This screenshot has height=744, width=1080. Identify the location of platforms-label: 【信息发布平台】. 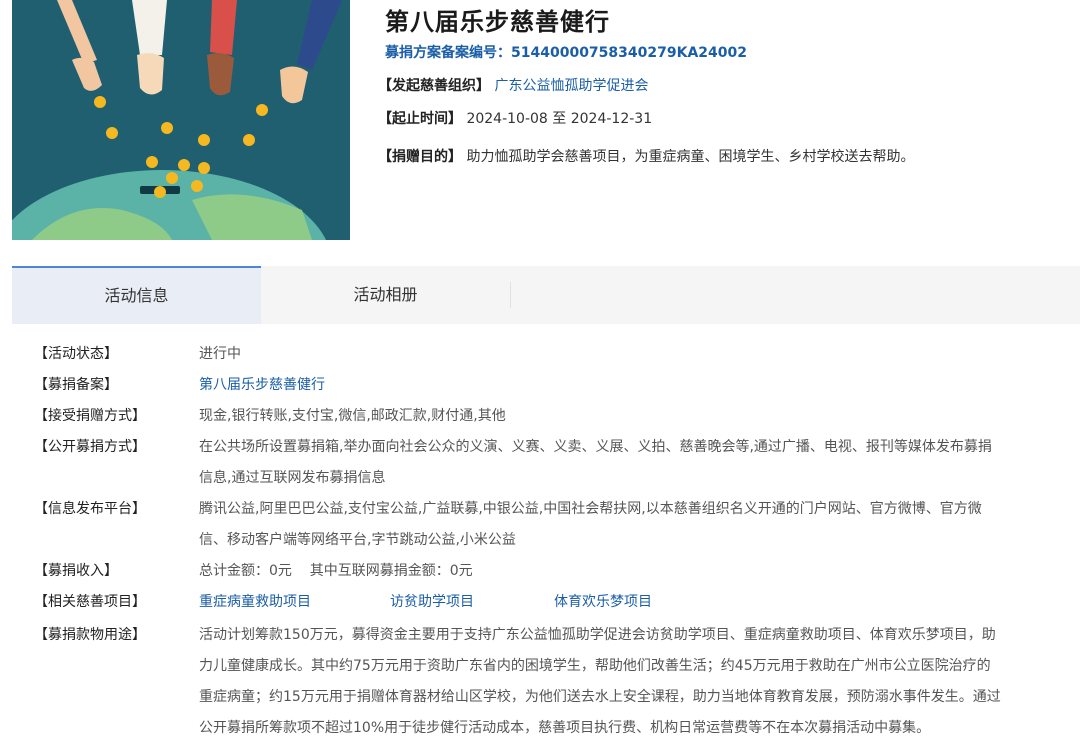
(90, 509).